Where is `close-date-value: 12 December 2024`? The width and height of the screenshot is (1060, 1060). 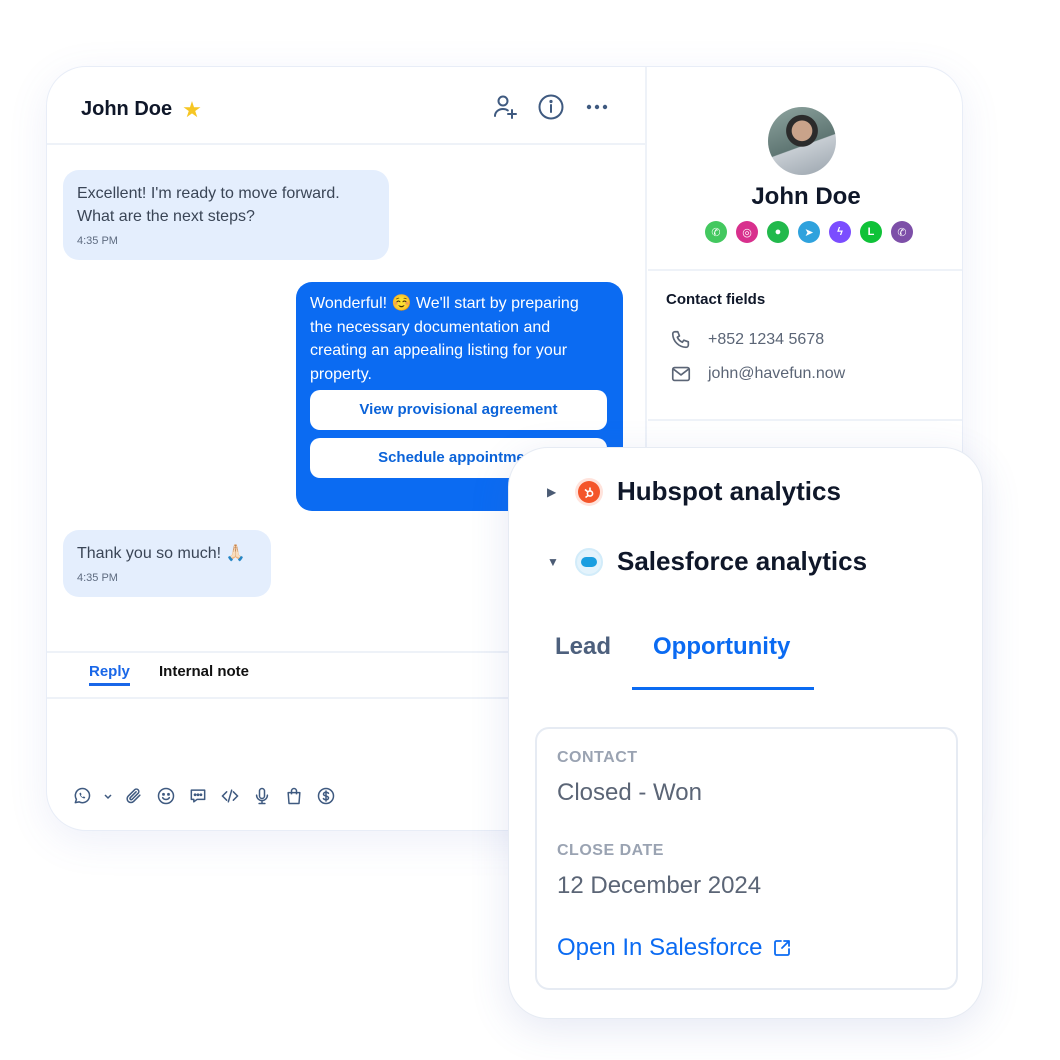
close-date-value: 12 December 2024 is located at coordinates (659, 885).